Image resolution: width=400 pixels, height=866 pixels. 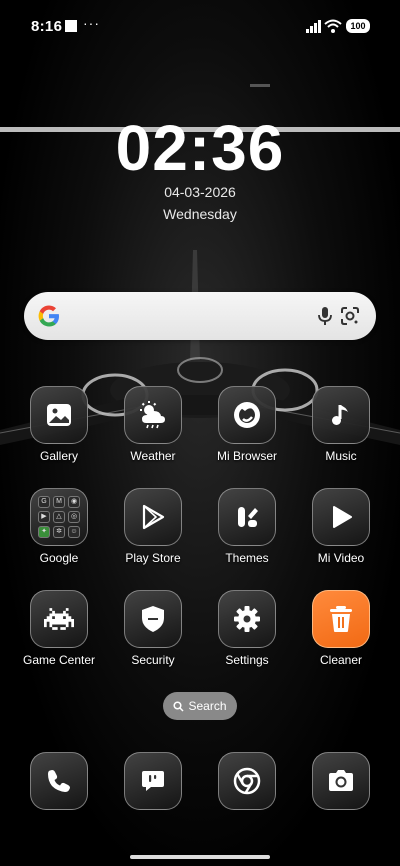 I want to click on app-security: Security, so click(x=153, y=628).